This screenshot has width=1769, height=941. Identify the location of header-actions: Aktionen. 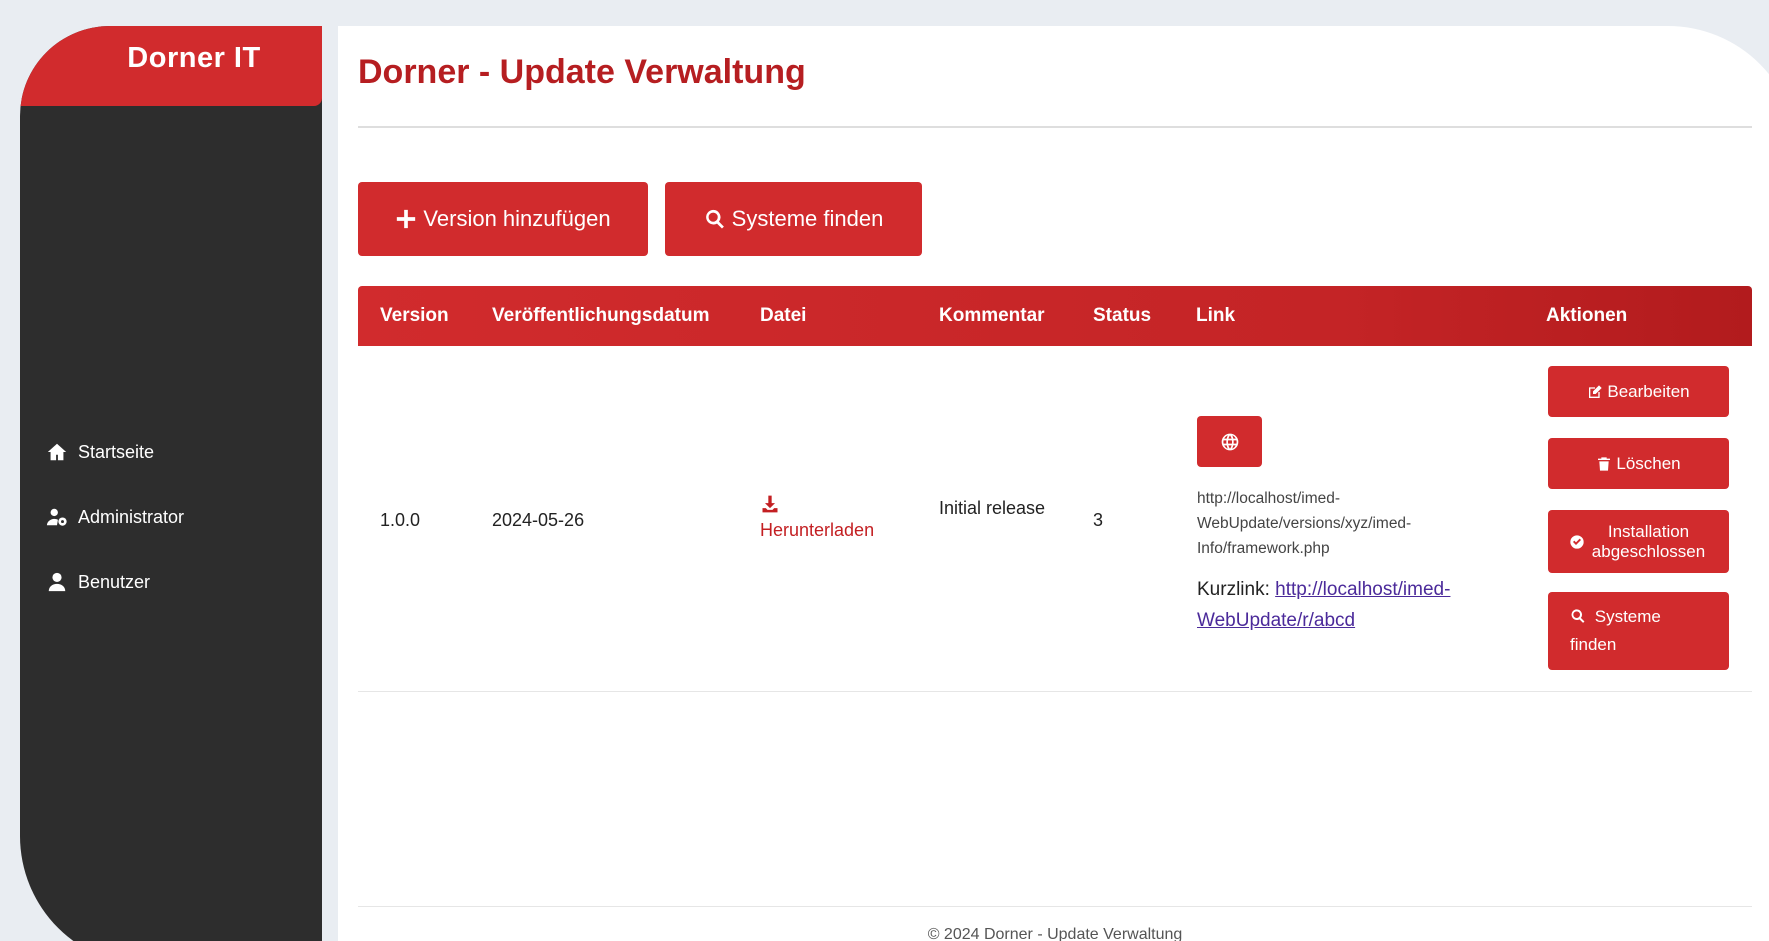
(1587, 315).